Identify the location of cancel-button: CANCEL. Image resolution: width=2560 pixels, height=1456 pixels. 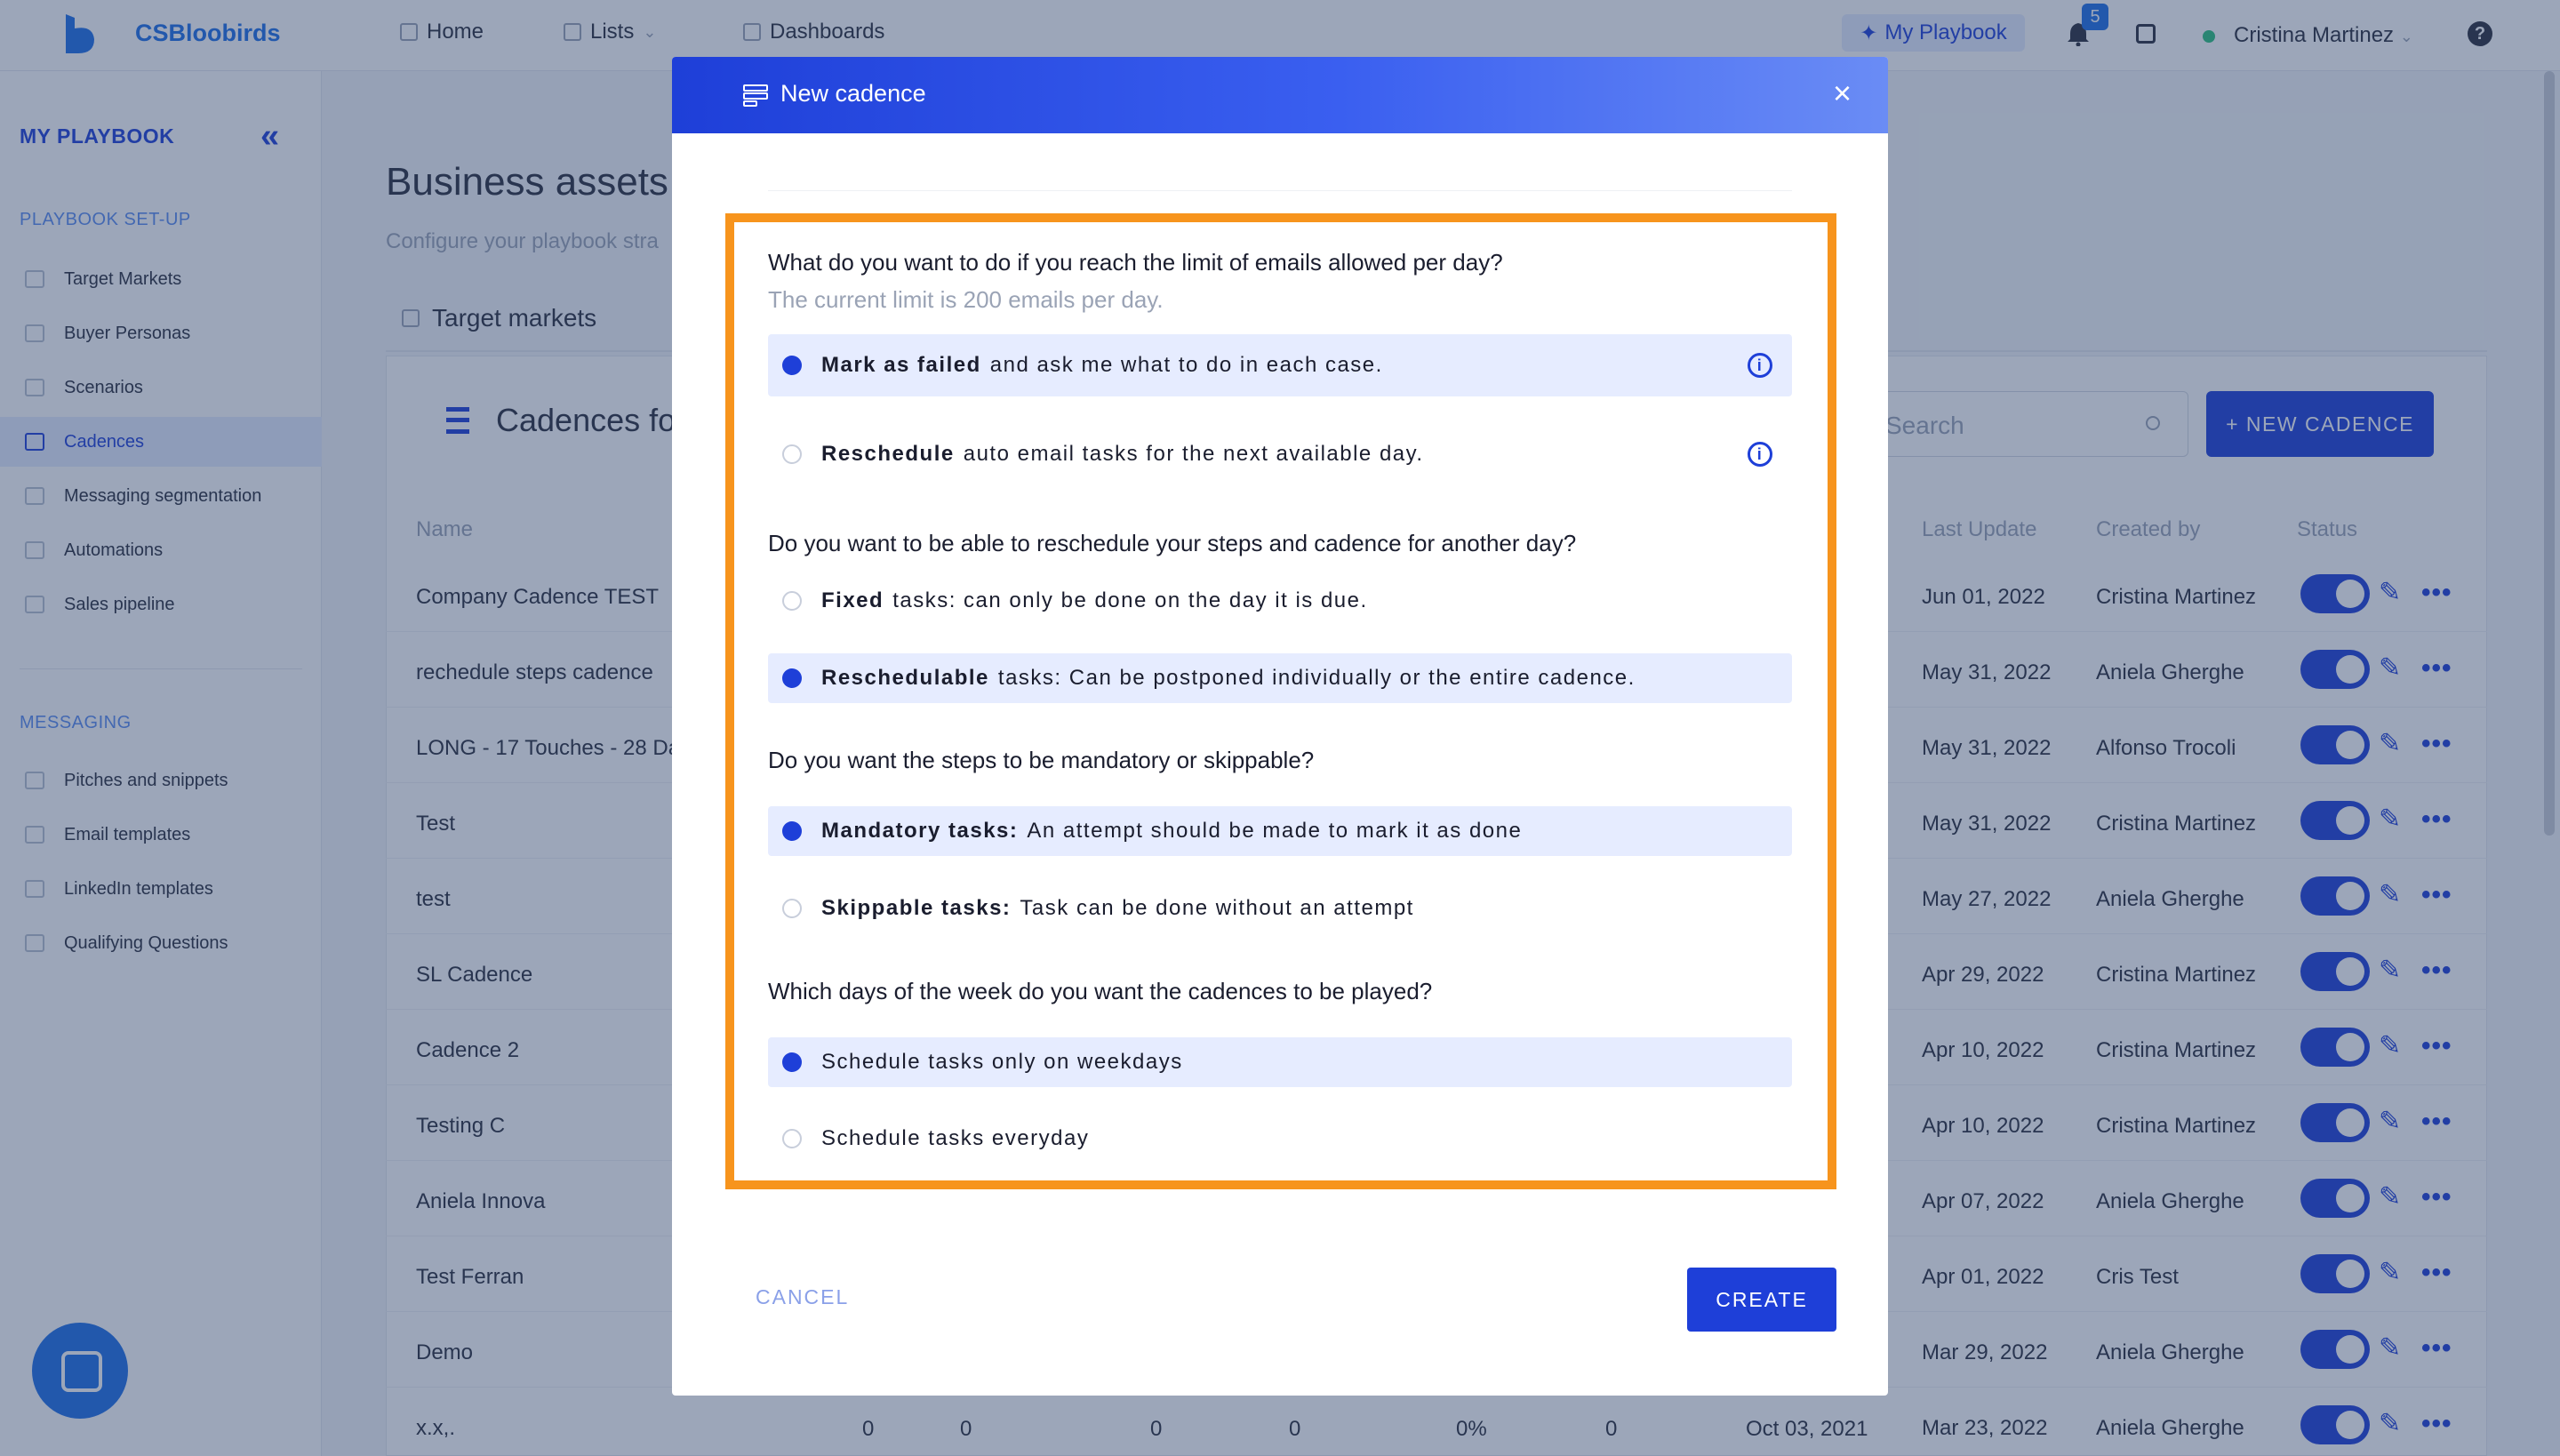
(802, 1297).